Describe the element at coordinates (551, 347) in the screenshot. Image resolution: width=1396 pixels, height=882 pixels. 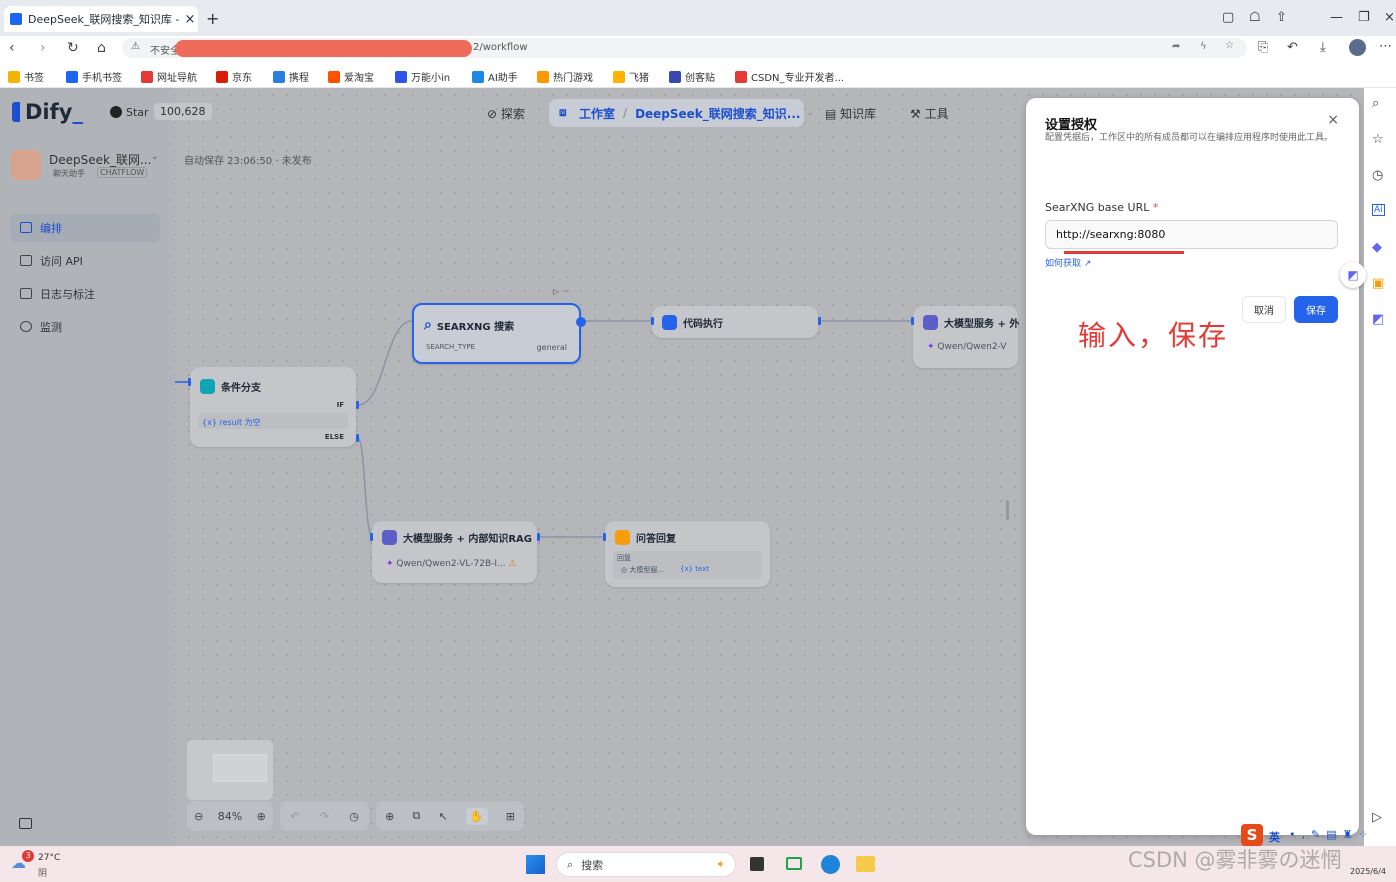
I see `node-param-value: general` at that location.